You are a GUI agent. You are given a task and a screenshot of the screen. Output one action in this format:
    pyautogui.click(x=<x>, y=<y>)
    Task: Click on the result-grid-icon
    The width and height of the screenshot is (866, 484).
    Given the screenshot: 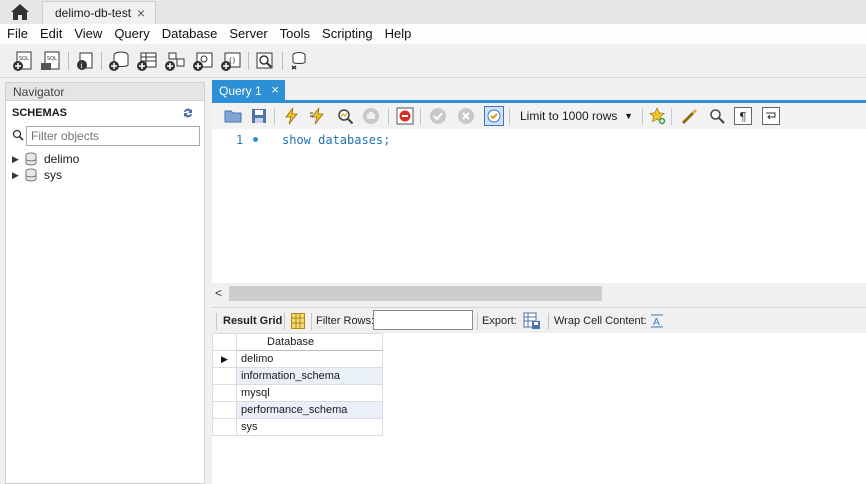 What is the action you would take?
    pyautogui.click(x=298, y=321)
    